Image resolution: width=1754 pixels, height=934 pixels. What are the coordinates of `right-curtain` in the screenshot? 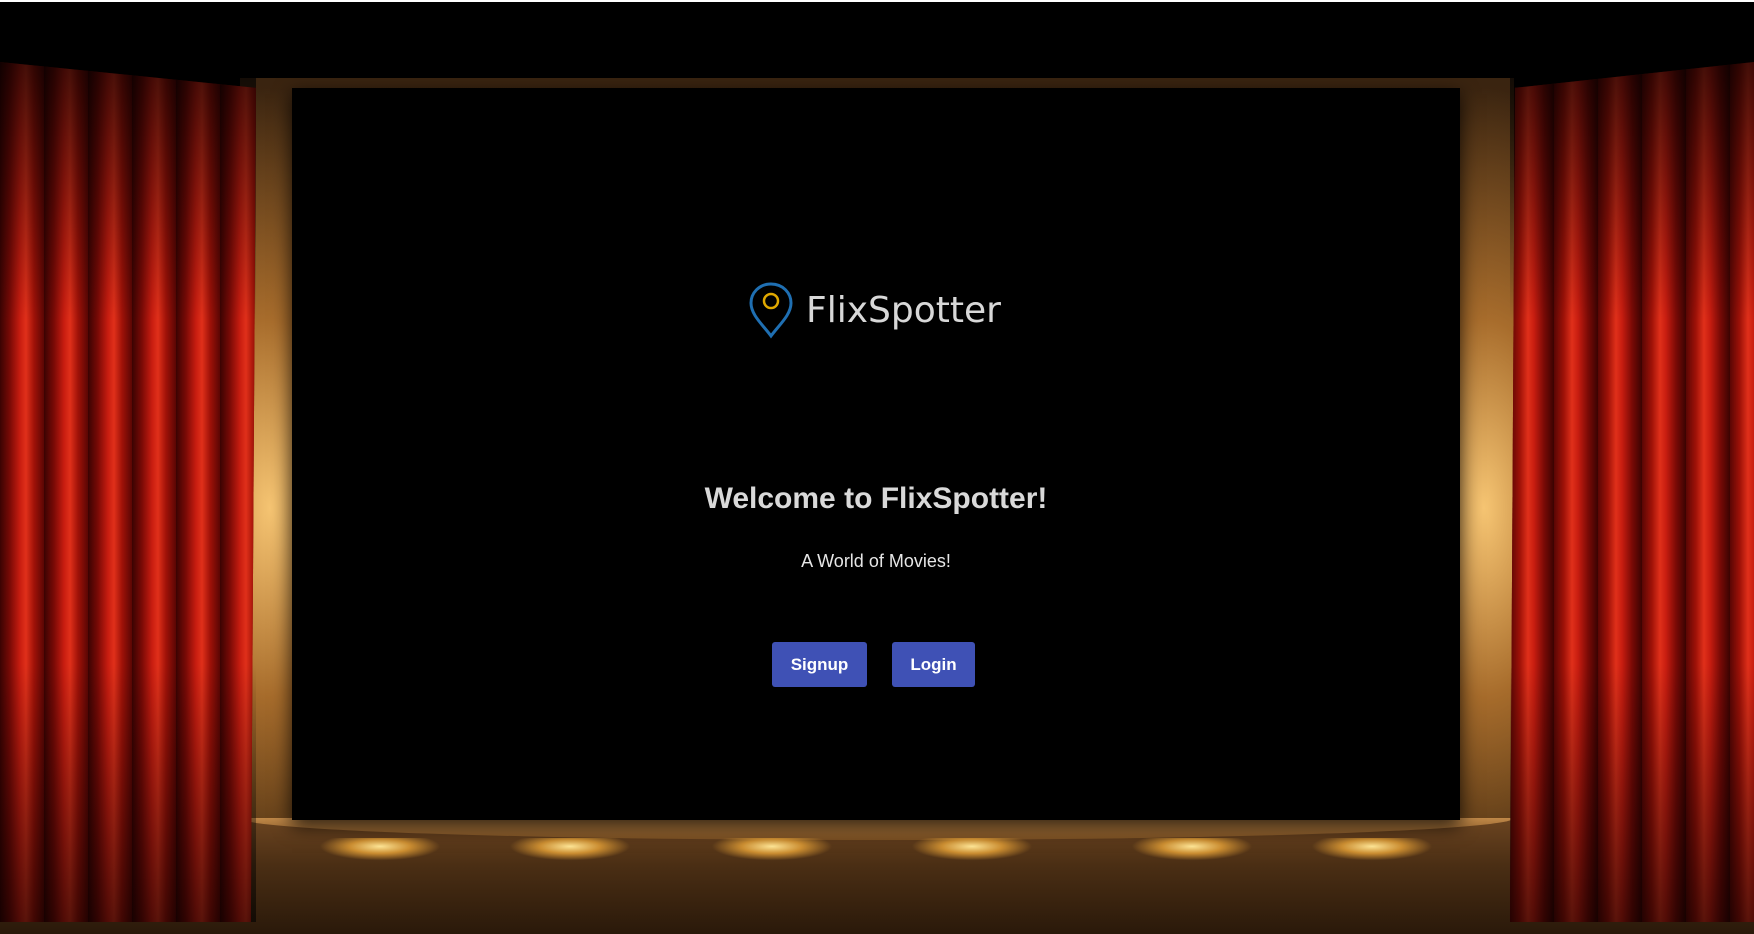 It's located at (1632, 492).